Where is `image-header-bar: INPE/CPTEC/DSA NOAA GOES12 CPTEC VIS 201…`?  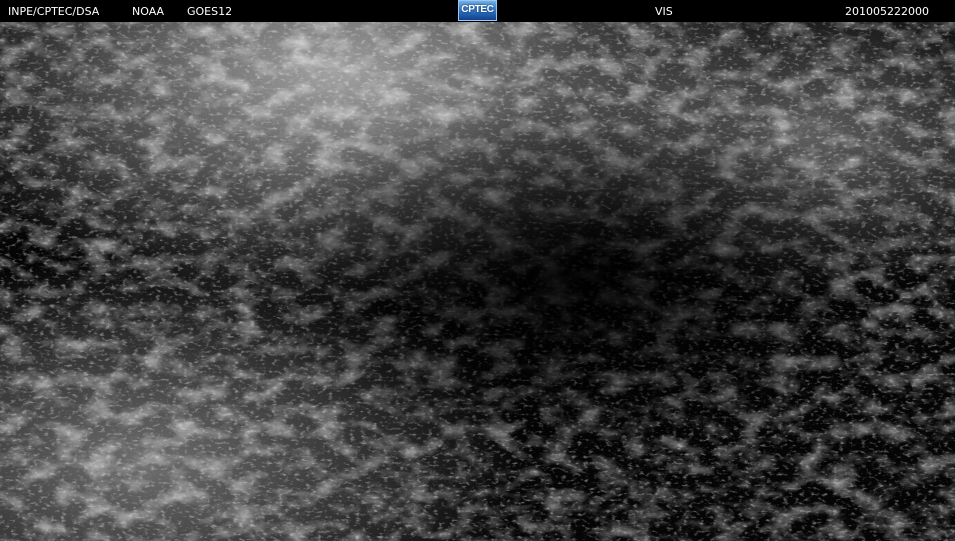
image-header-bar: INPE/CPTEC/DSA NOAA GOES12 CPTEC VIS 201… is located at coordinates (477, 11).